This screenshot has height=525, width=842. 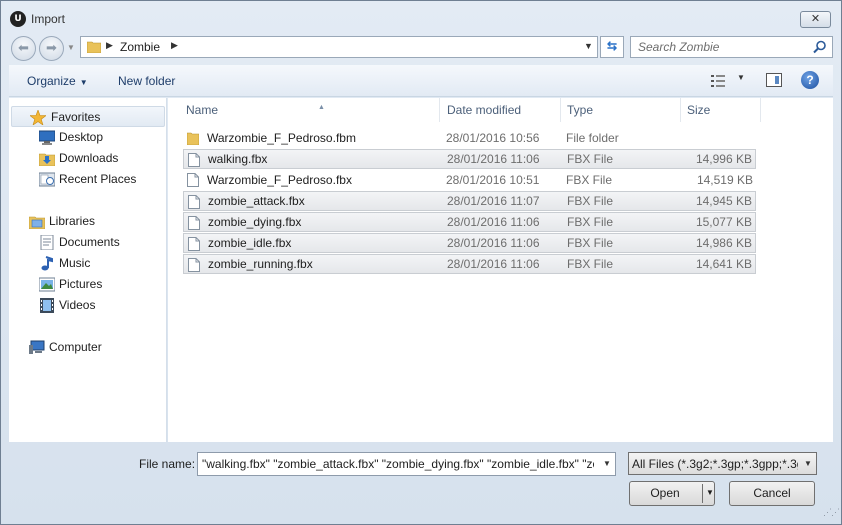 I want to click on address-bar: ▶ Zombie ▶ ▼, so click(x=339, y=47).